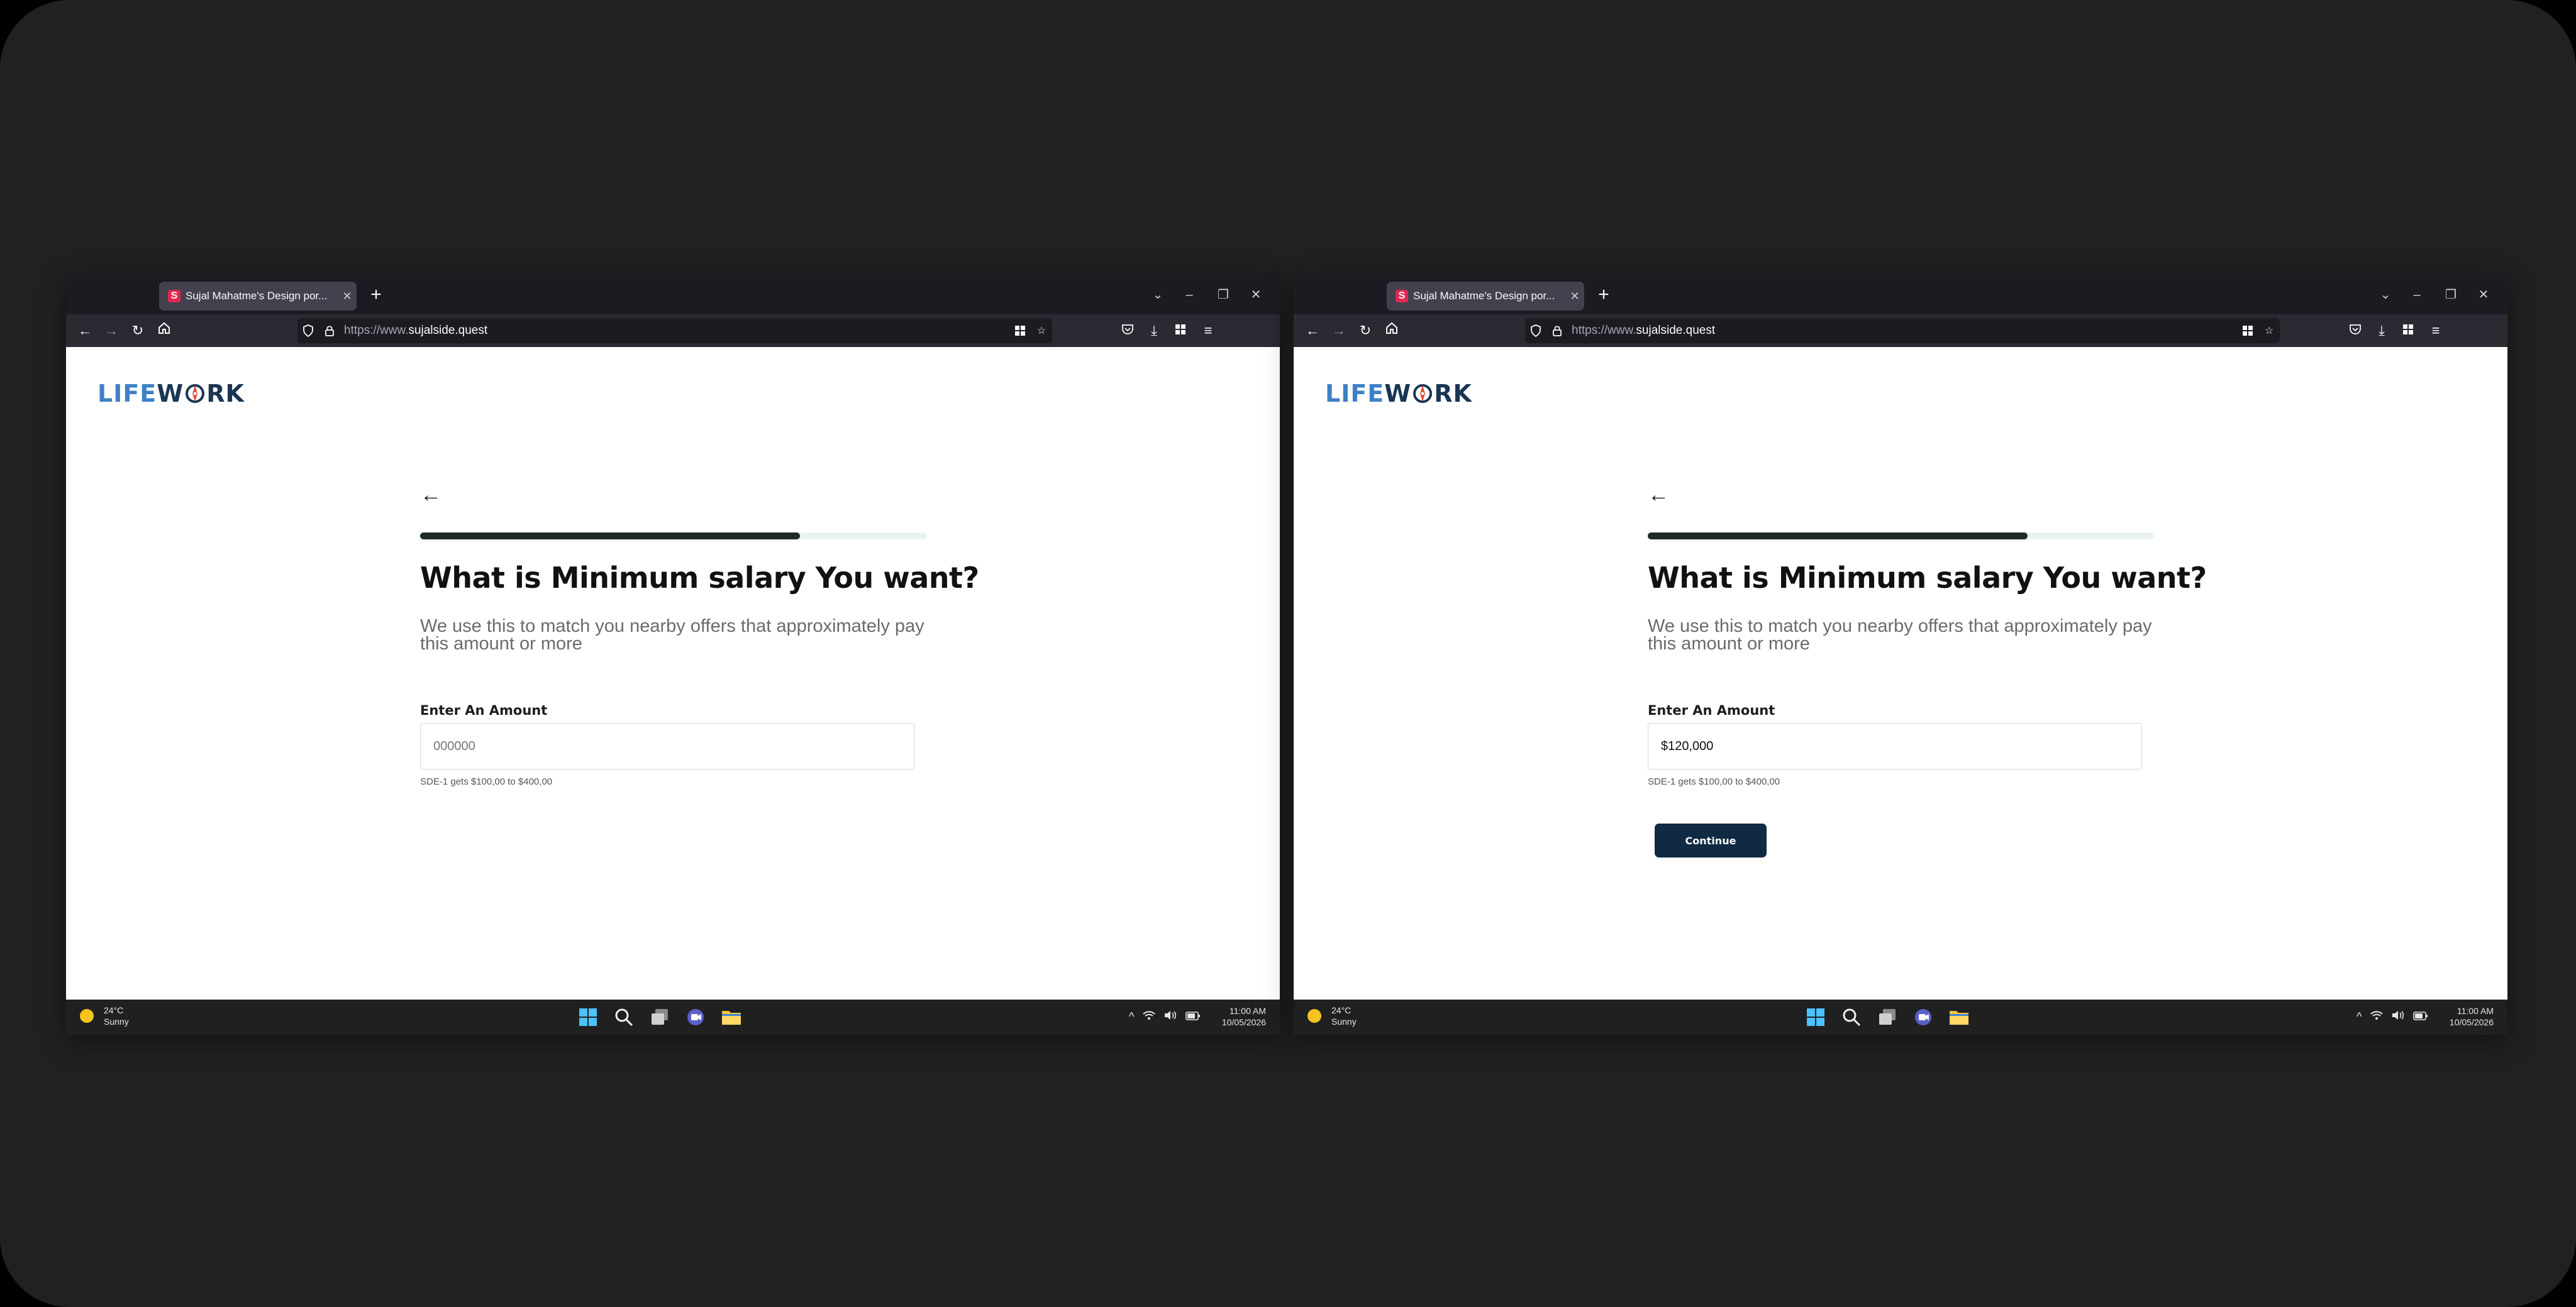  Describe the element at coordinates (448, 331) in the screenshot. I see `url-domain: sujalside.quest` at that location.